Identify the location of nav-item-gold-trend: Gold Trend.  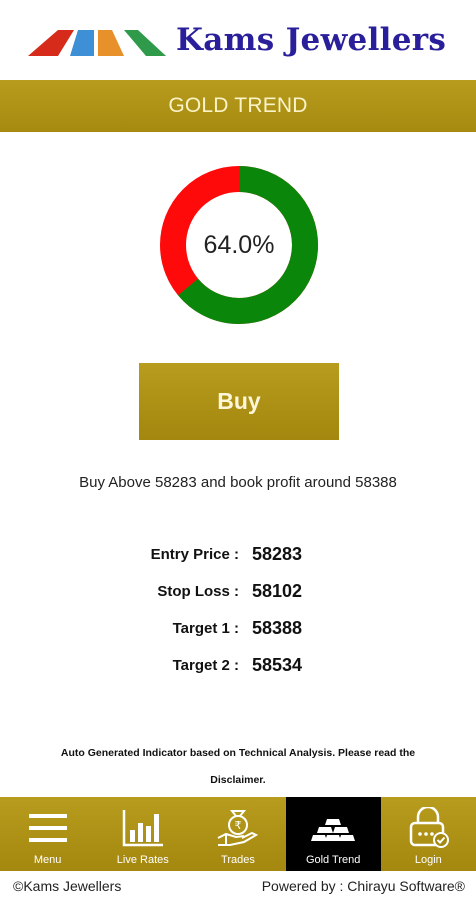
(333, 834).